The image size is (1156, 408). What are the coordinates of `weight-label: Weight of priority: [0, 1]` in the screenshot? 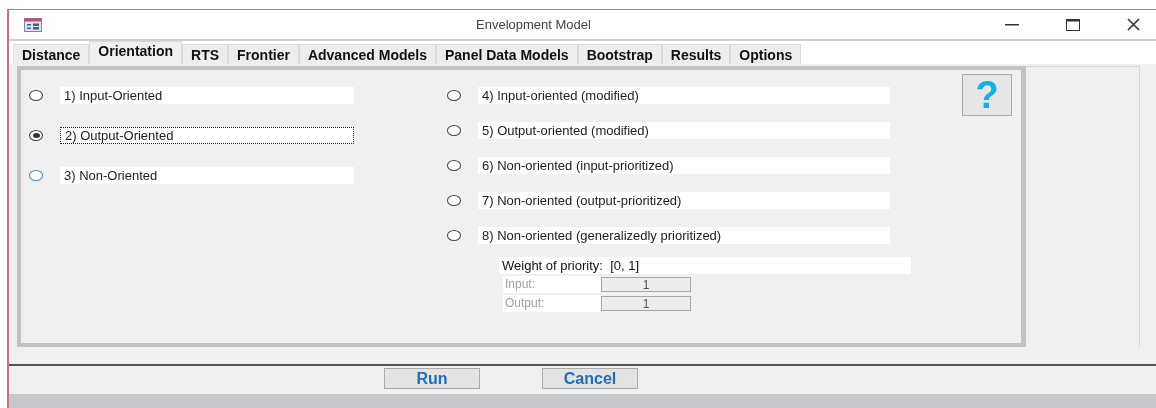 It's located at (705, 265).